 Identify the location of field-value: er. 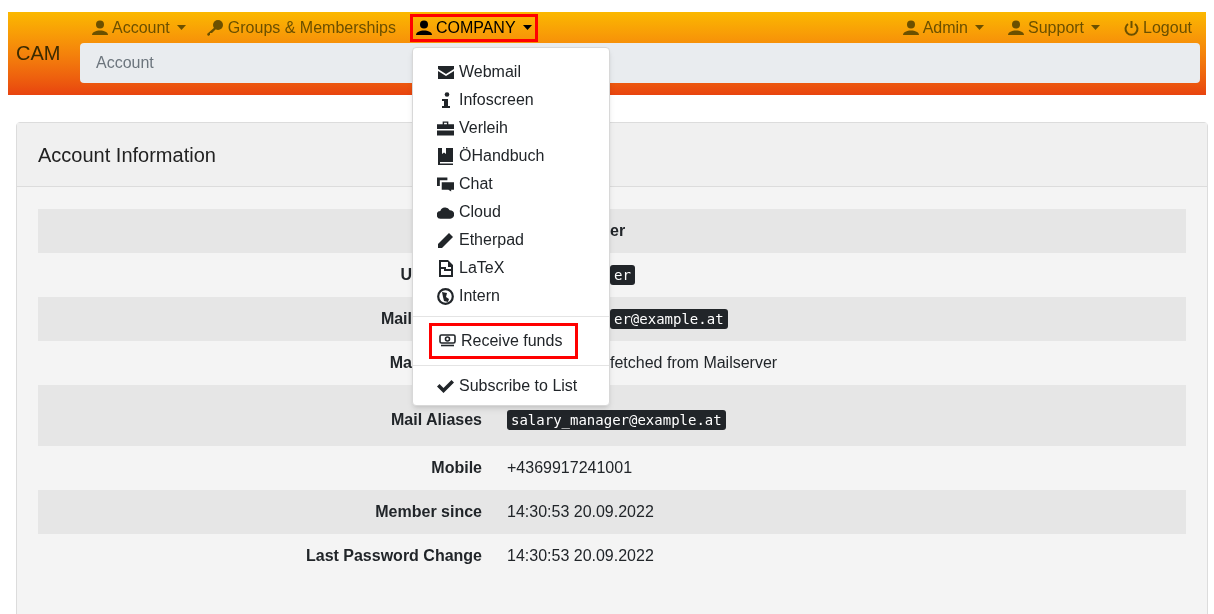
(618, 230).